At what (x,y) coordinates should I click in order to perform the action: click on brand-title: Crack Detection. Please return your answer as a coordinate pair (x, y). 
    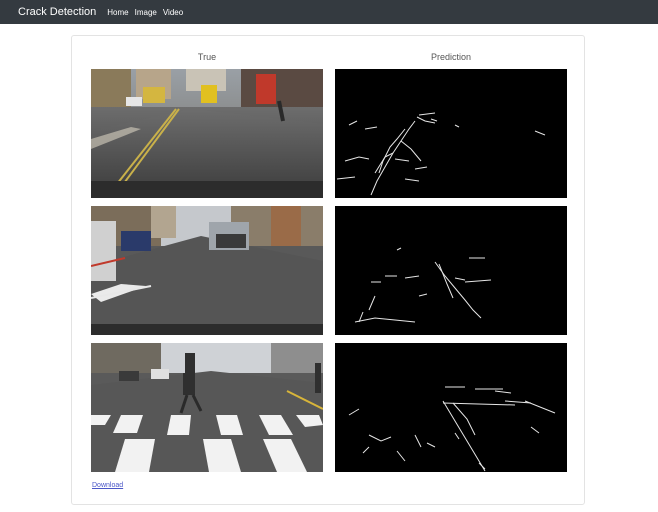
    Looking at the image, I should click on (57, 12).